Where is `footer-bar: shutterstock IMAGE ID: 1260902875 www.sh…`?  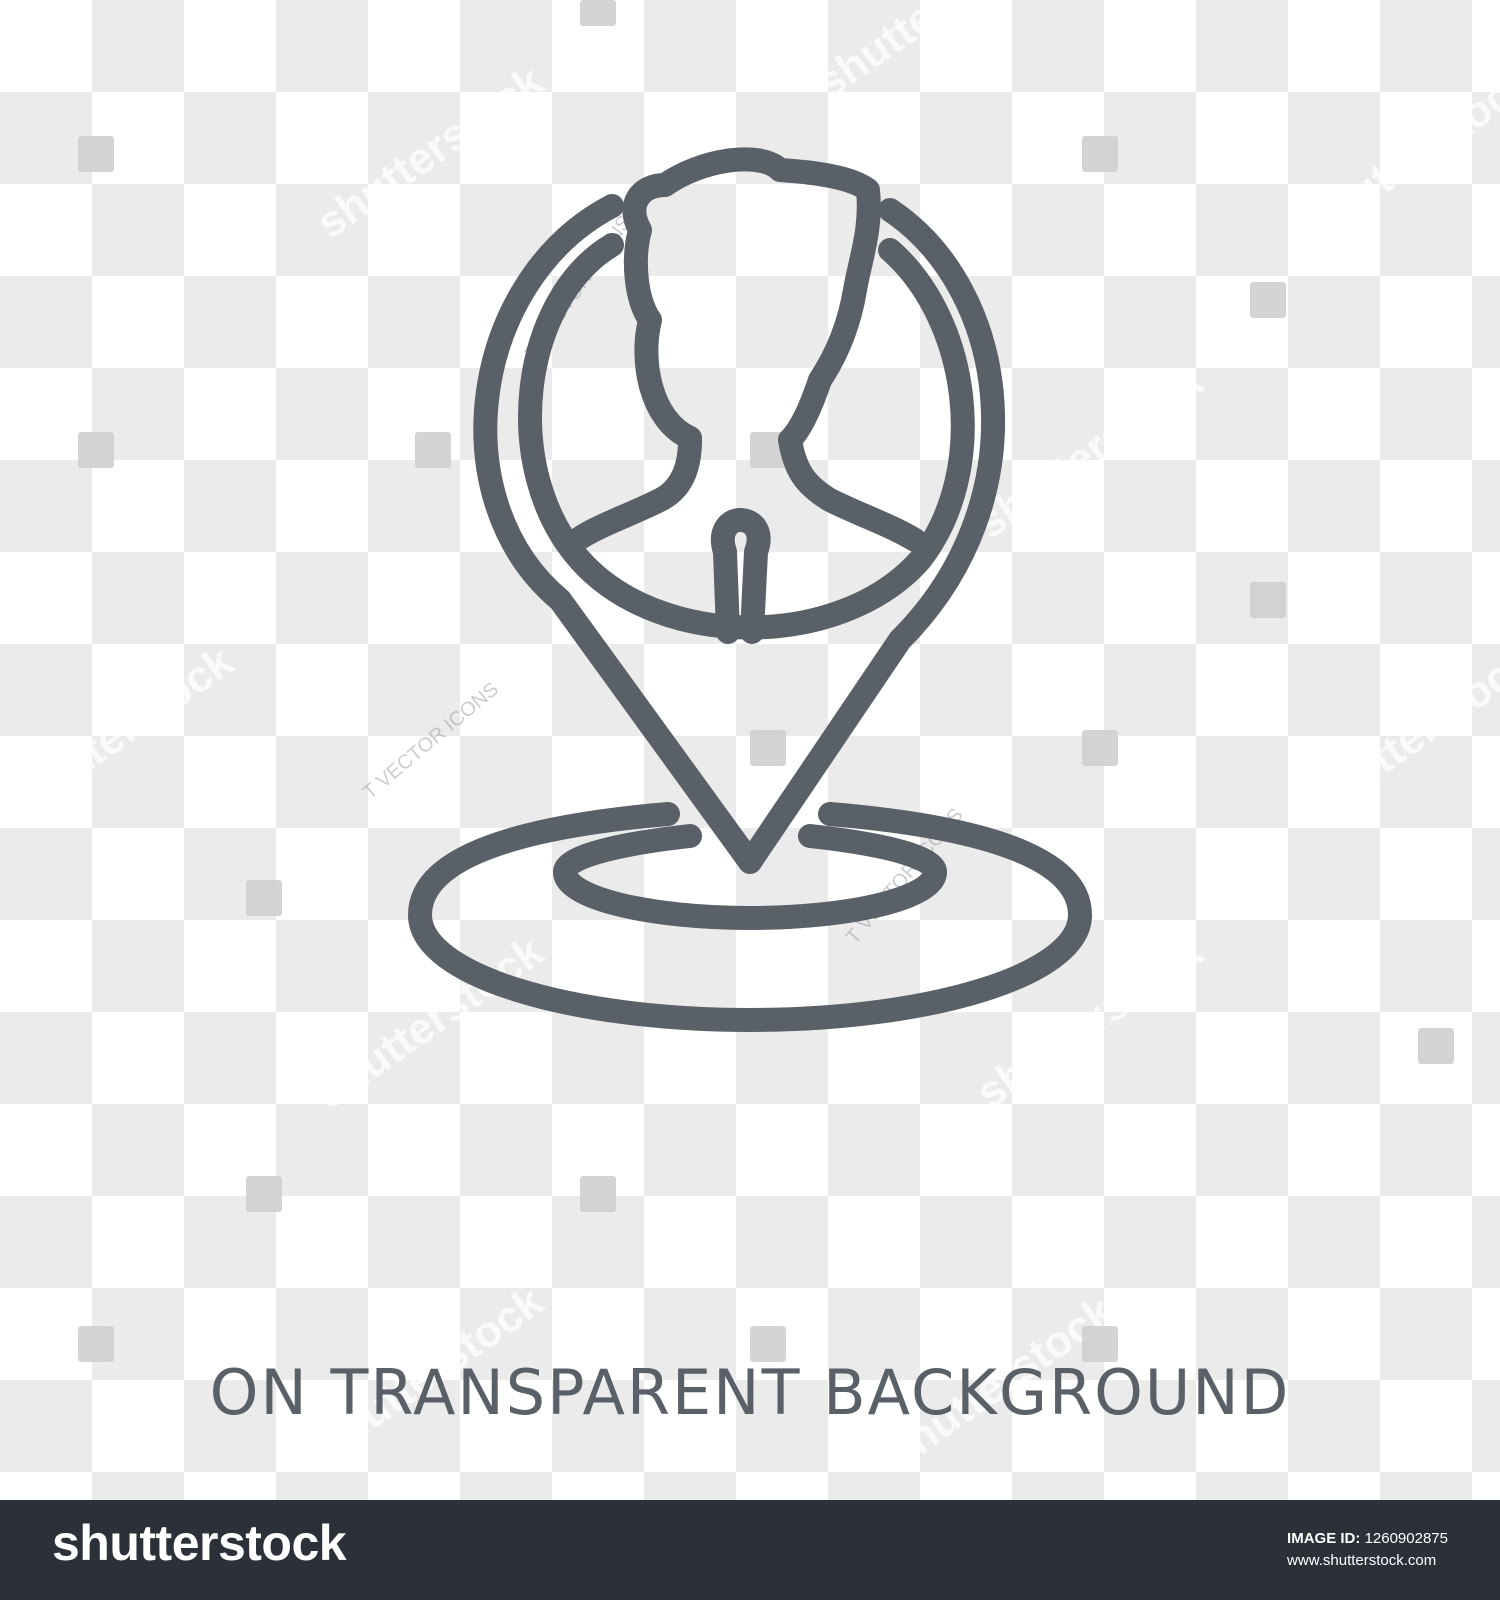 footer-bar: shutterstock IMAGE ID: 1260902875 www.sh… is located at coordinates (750, 1550).